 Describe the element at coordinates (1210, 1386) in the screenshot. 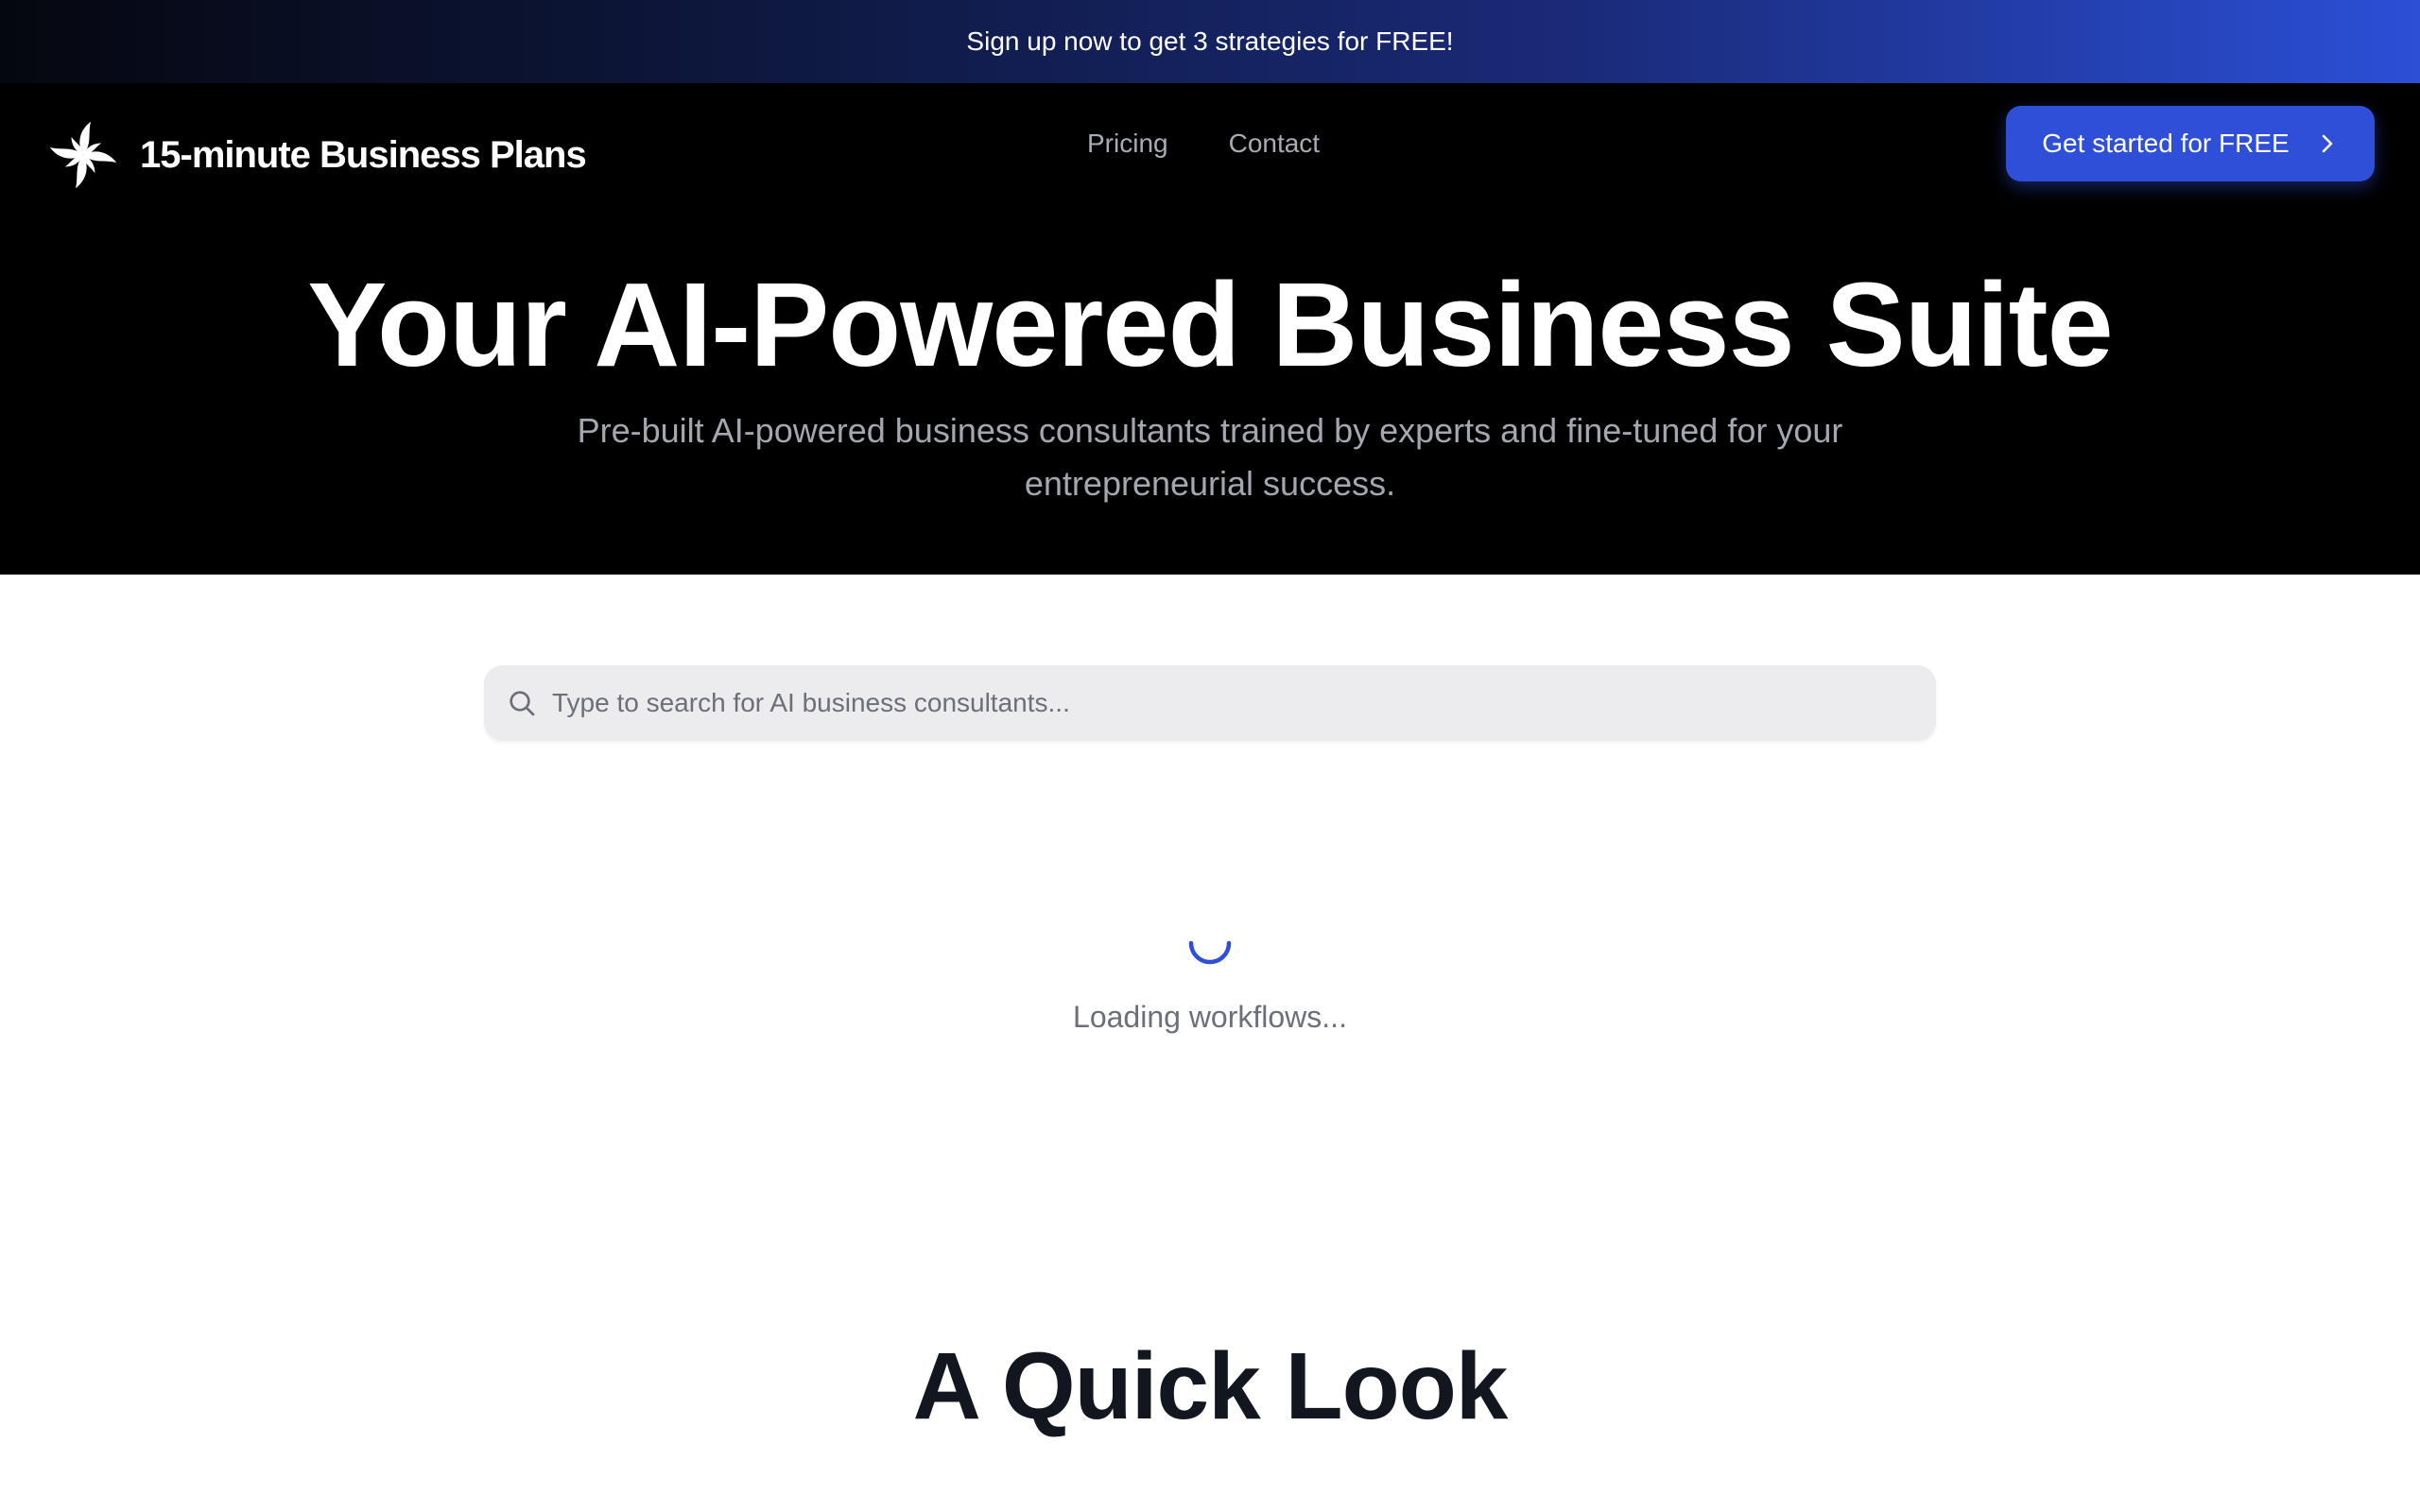

I see `quick-look-title: A Quick Look` at that location.